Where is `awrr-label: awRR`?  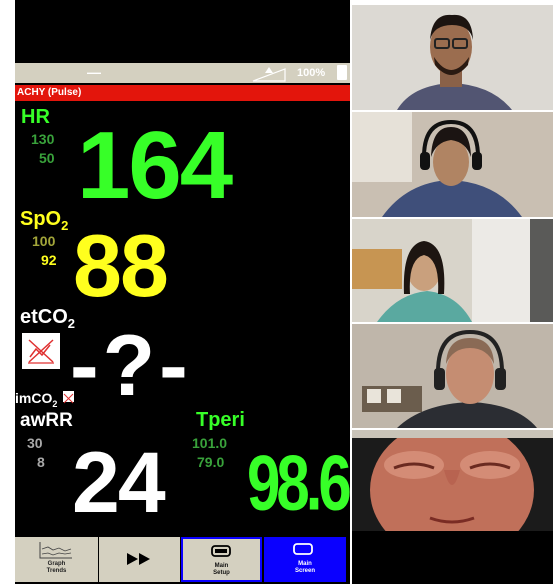 awrr-label: awRR is located at coordinates (46, 420).